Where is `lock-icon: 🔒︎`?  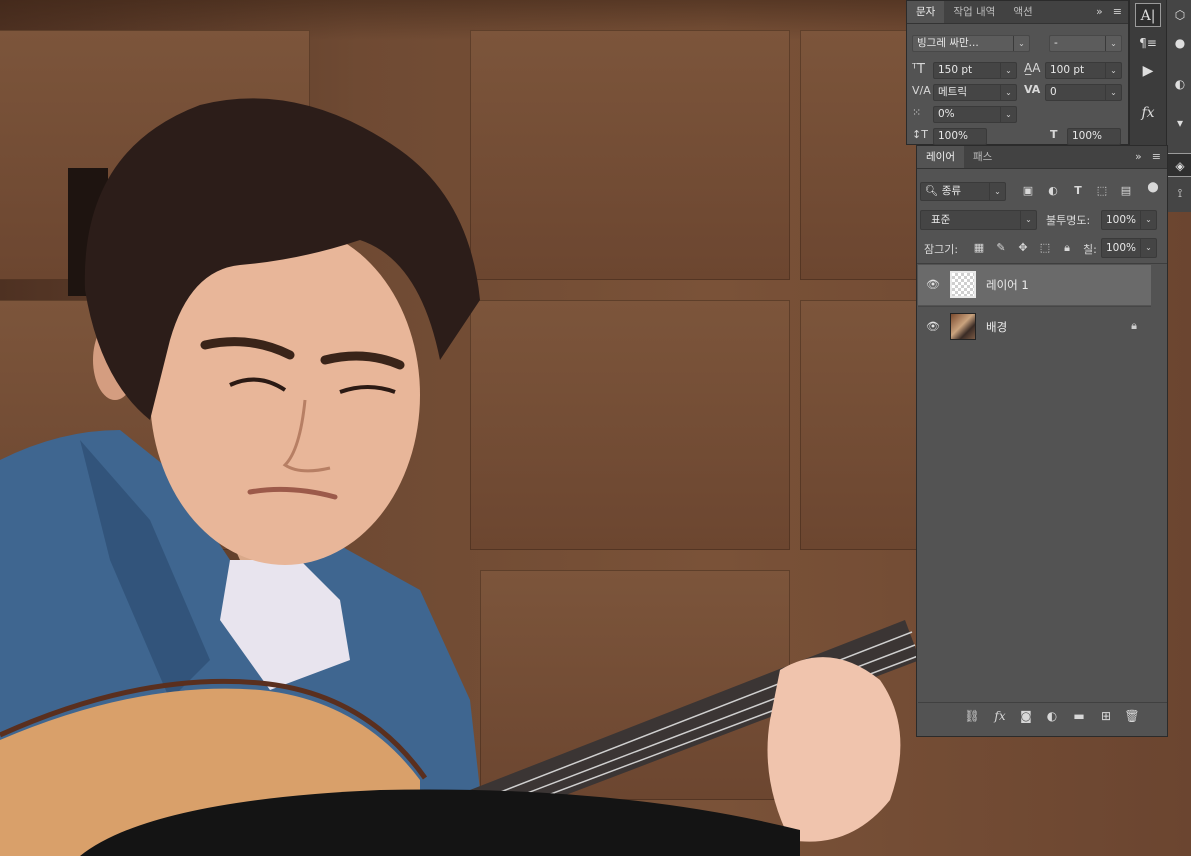 lock-icon: 🔒︎ is located at coordinates (1134, 325).